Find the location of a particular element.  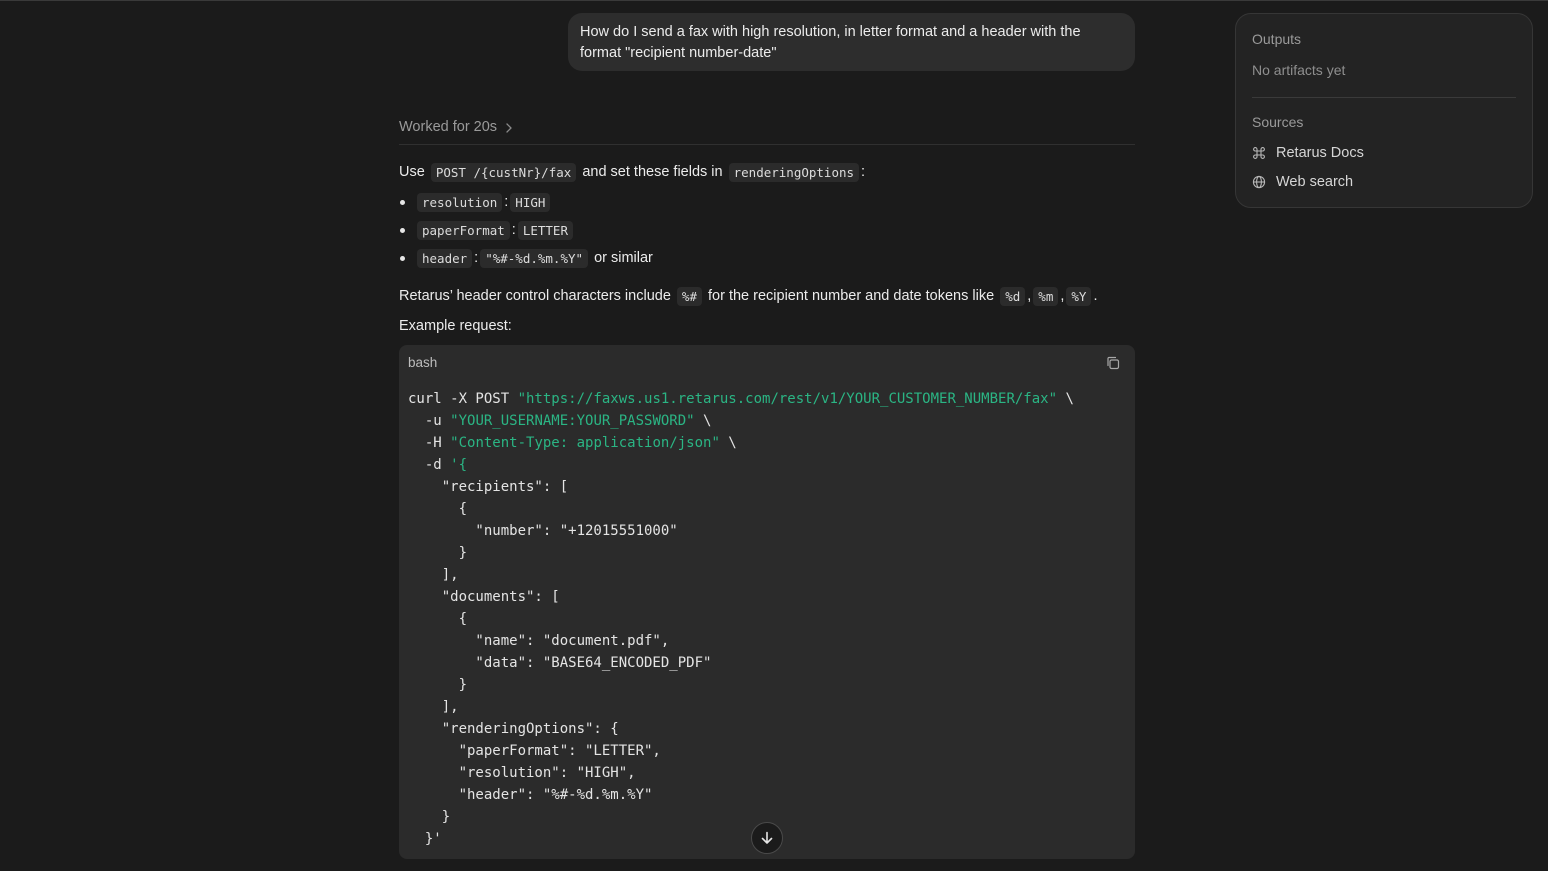

code-string: '{ is located at coordinates (459, 465).